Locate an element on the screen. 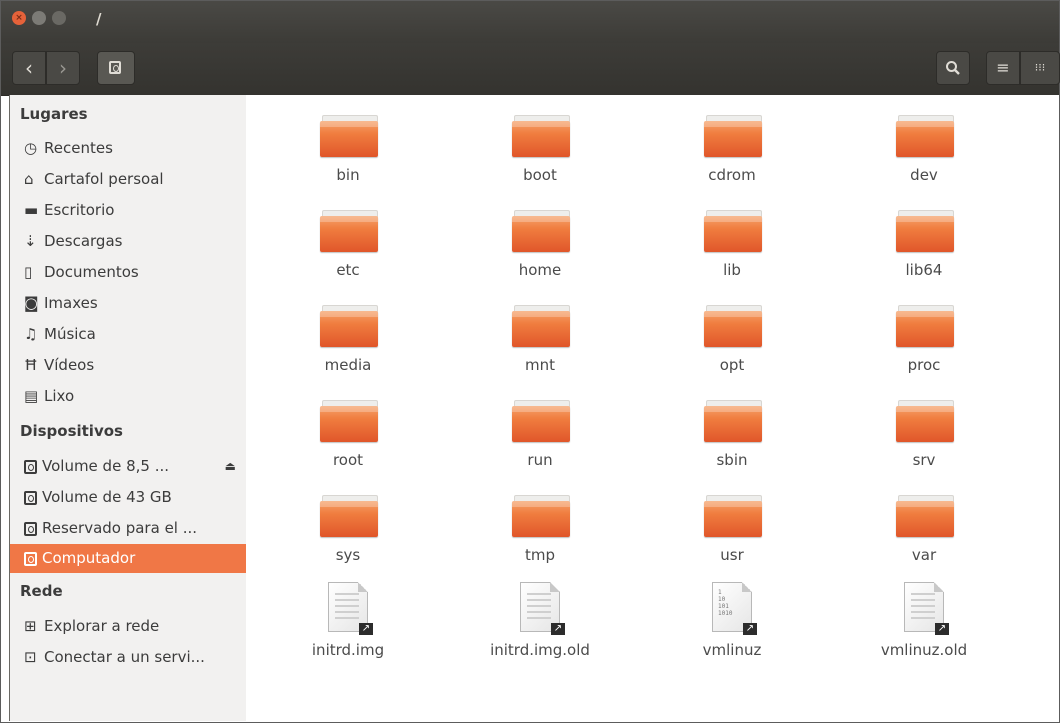 The width and height of the screenshot is (1060, 723). folder-item: bin is located at coordinates (348, 140).